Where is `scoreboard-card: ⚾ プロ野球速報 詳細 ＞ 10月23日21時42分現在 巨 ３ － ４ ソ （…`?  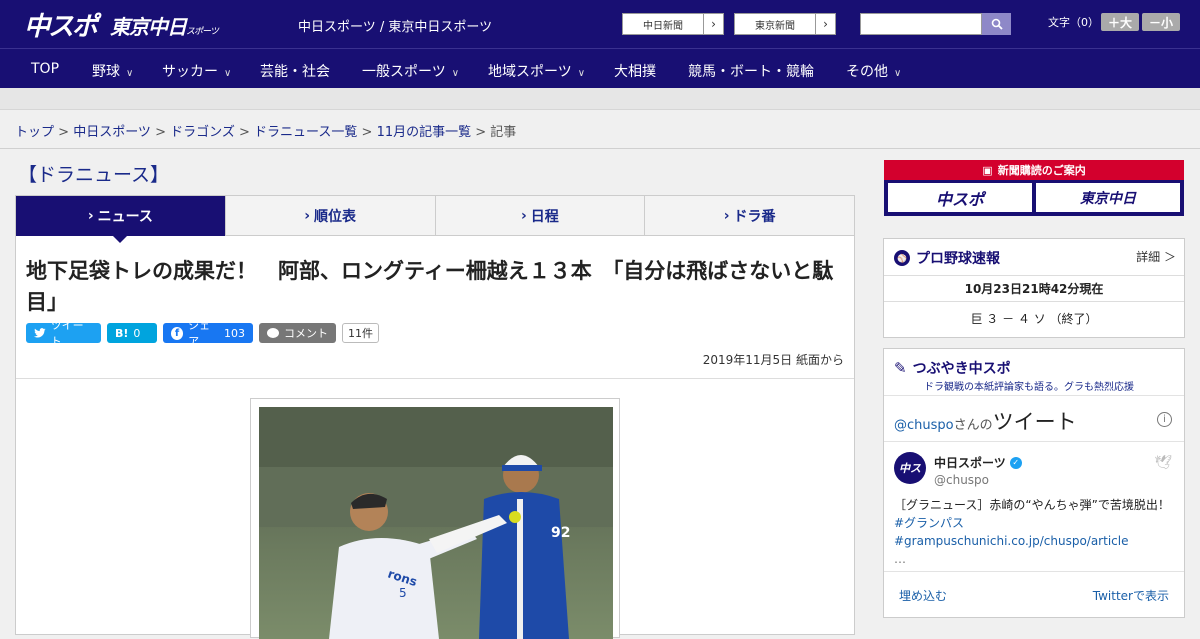 scoreboard-card: ⚾ プロ野球速報 詳細 ＞ 10月23日21時42分現在 巨 ３ － ４ ソ （… is located at coordinates (1034, 288).